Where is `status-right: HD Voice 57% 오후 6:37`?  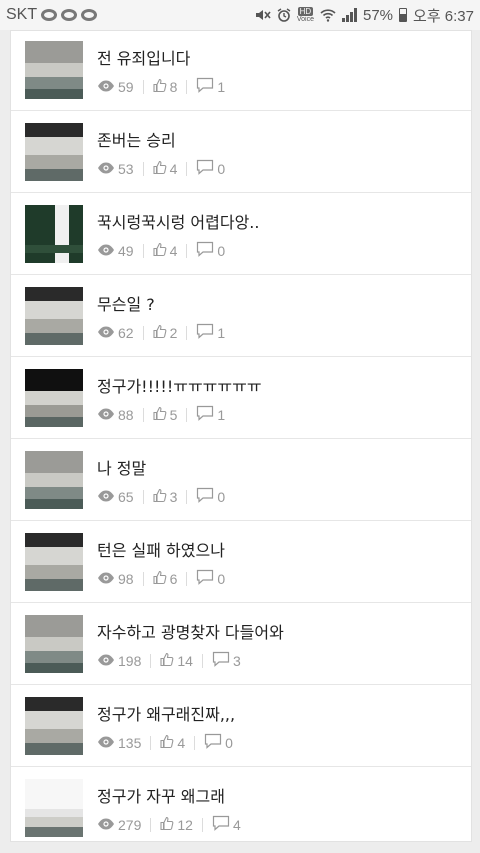
status-right: HD Voice 57% 오후 6:37 is located at coordinates (364, 15).